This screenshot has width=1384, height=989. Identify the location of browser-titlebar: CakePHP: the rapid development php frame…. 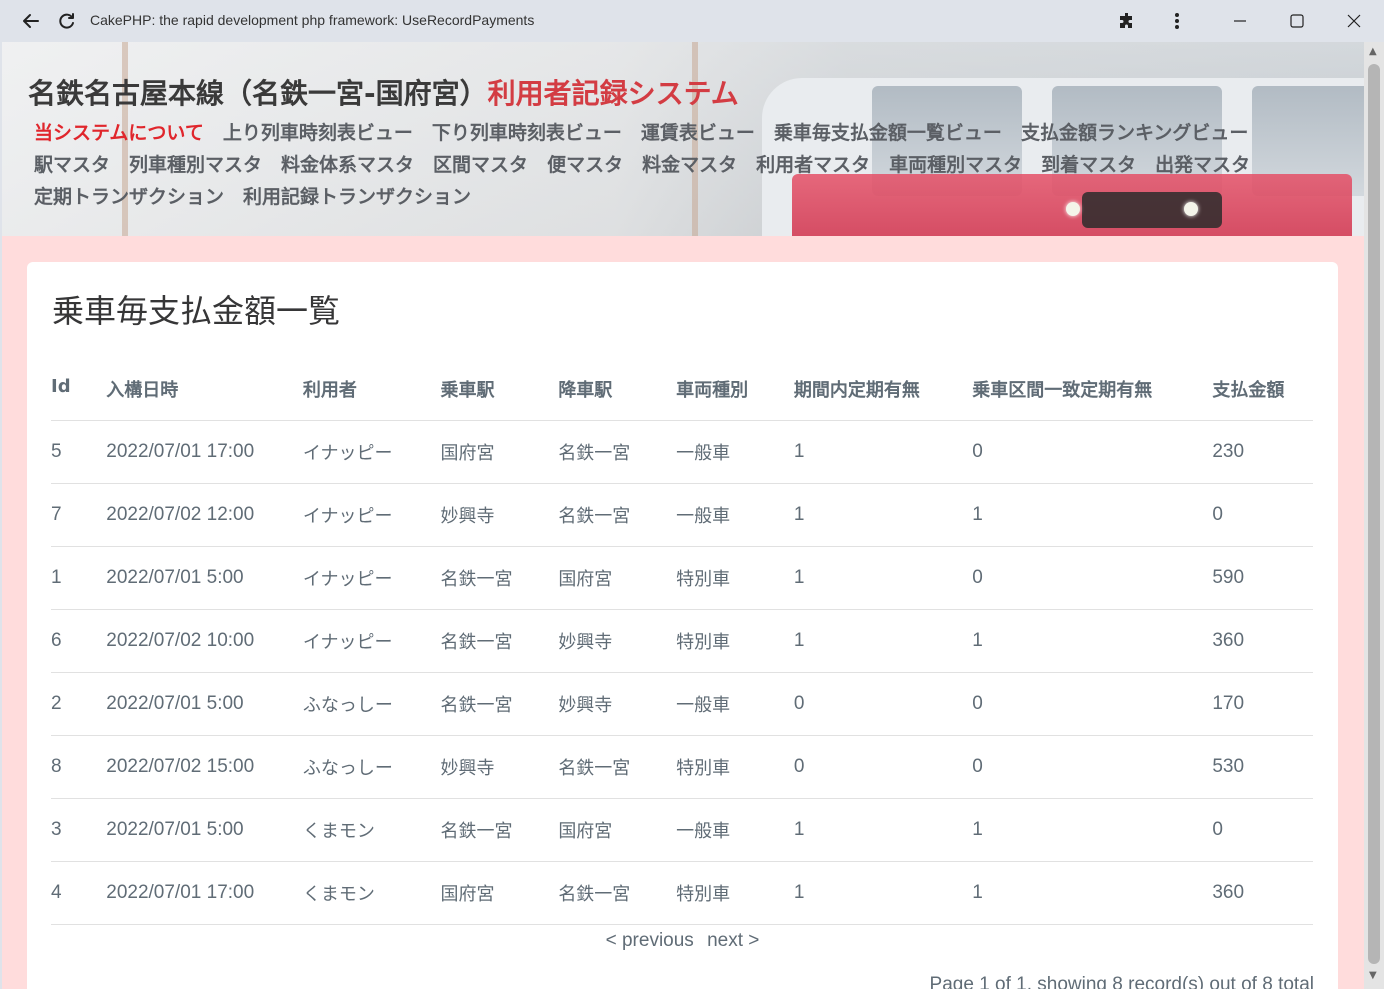
(692, 21).